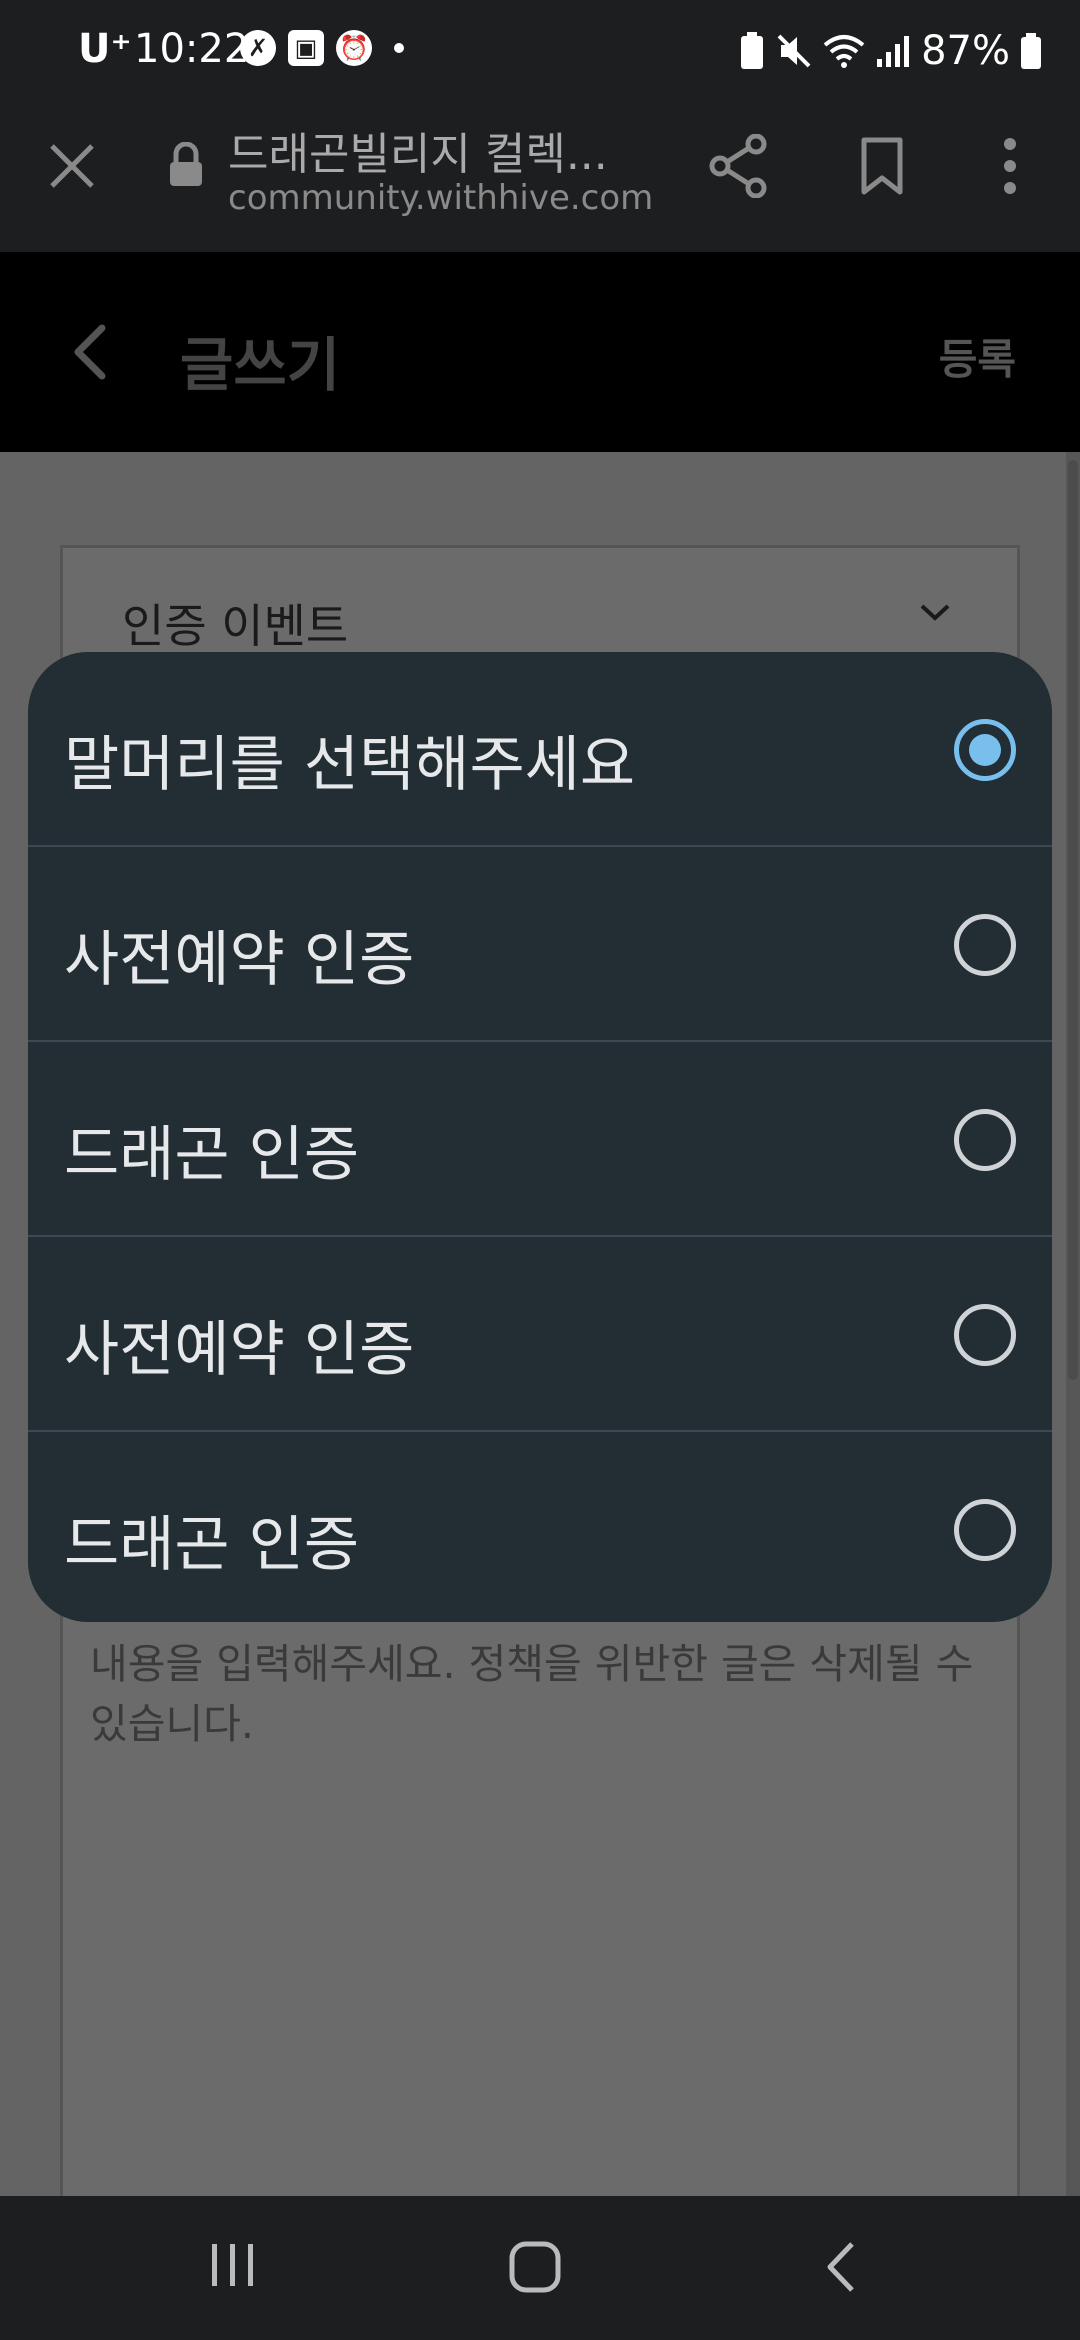  I want to click on notification-icons: ✗ ▣ ⏰, so click(322, 48).